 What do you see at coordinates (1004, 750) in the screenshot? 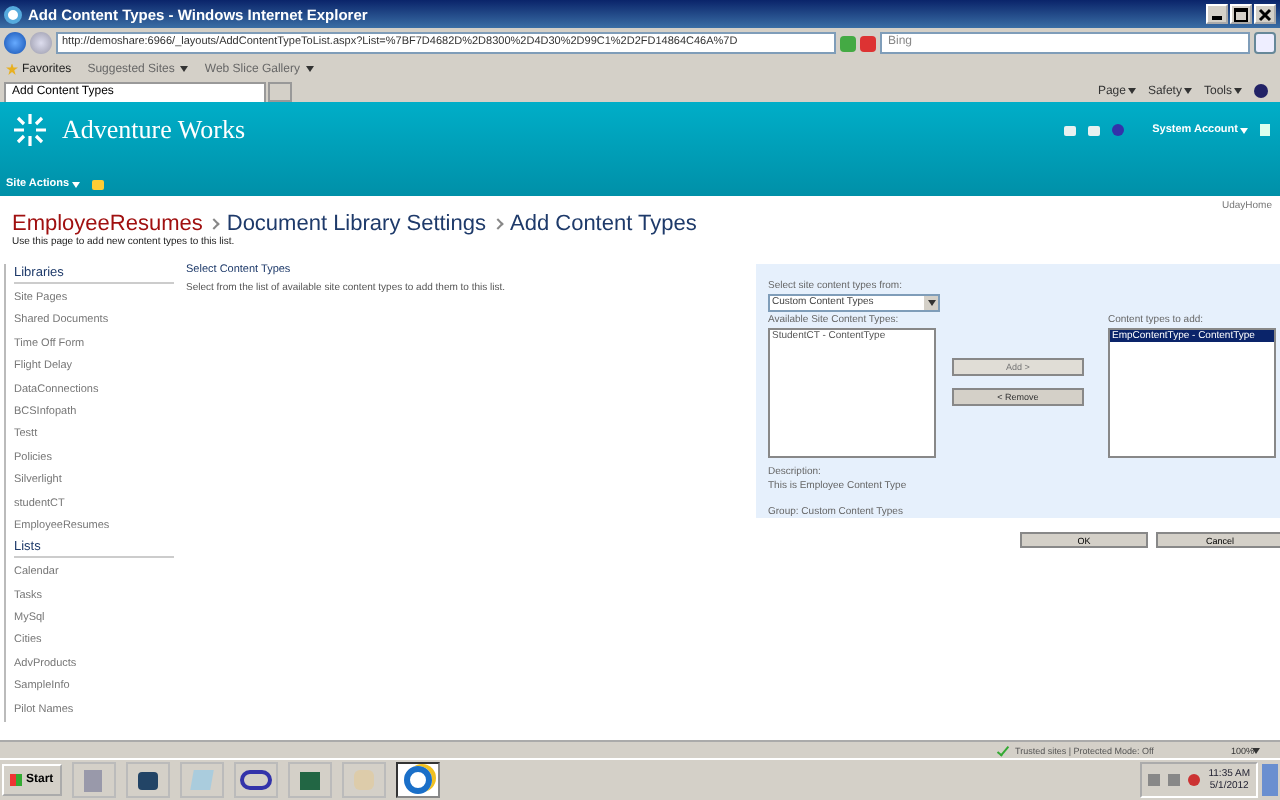
I see `check-icon` at bounding box center [1004, 750].